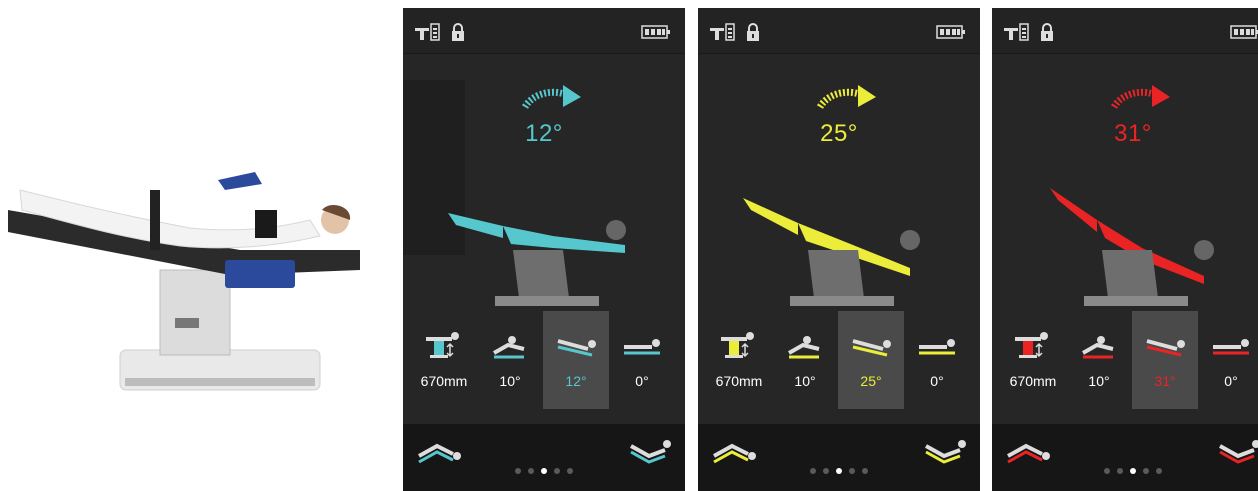 This screenshot has height=491, width=1258. I want to click on position-stats: 670mm 10° 12° 0°, so click(544, 360).